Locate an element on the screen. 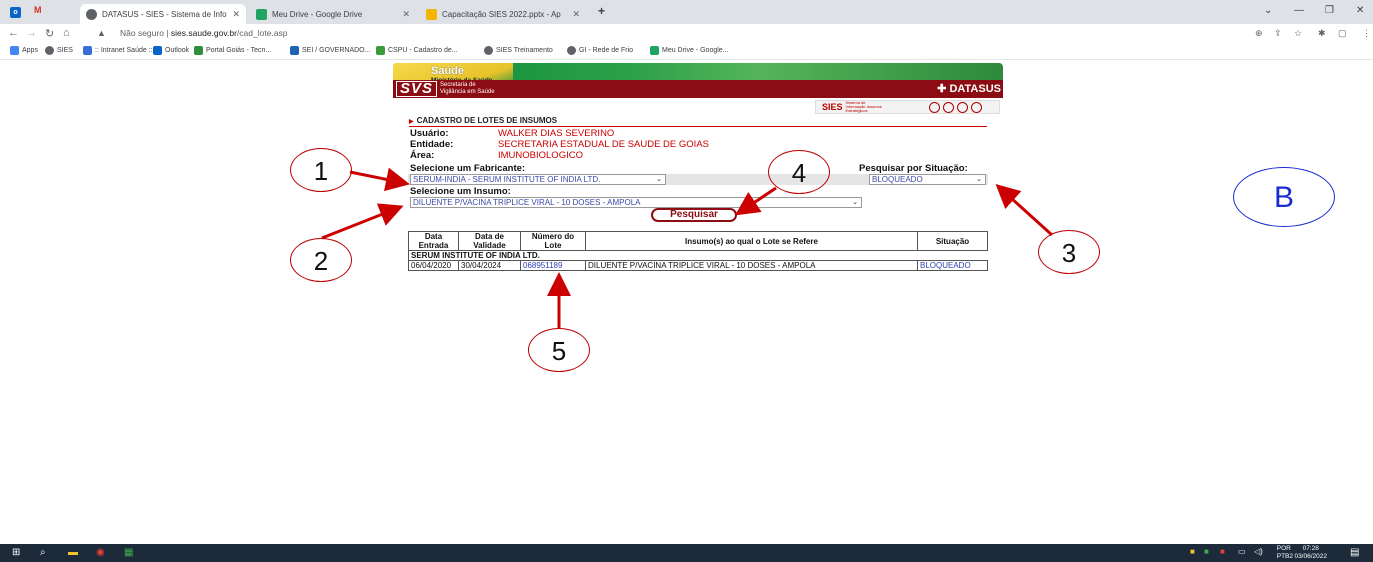 Image resolution: width=1373 pixels, height=562 pixels. slides-icon is located at coordinates (431, 14).